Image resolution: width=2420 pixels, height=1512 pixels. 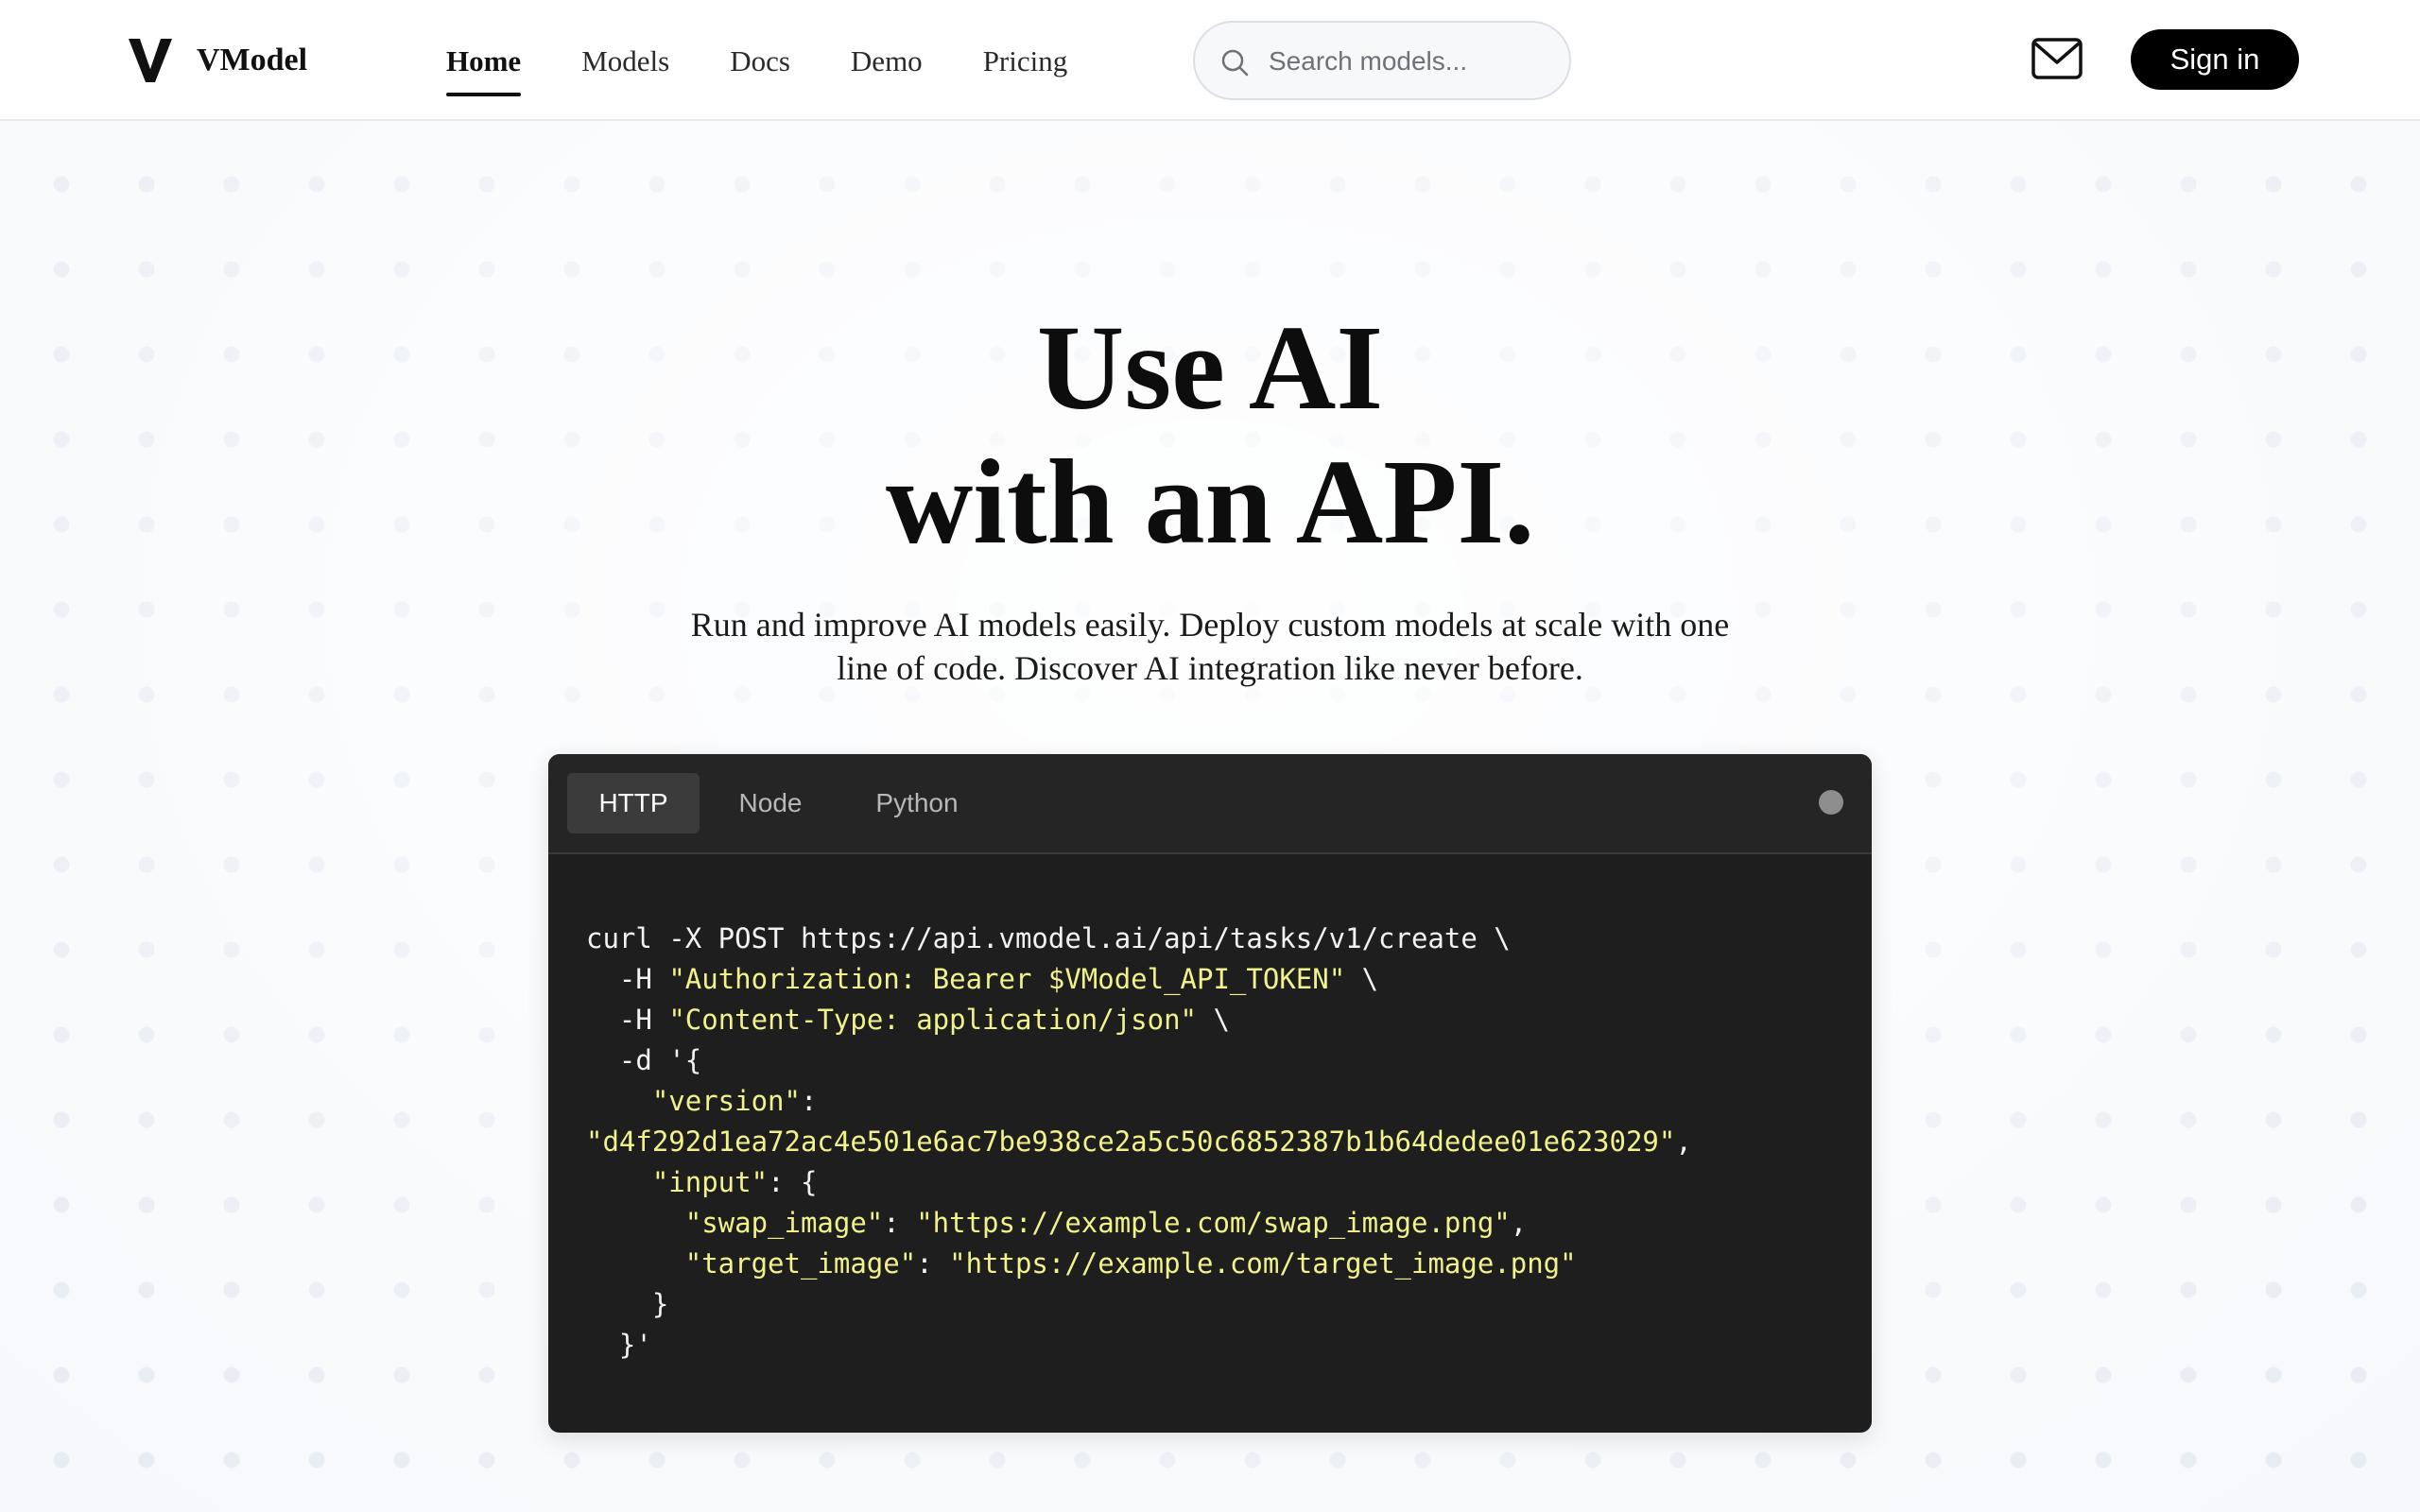 What do you see at coordinates (252, 60) in the screenshot?
I see `brand-name: VModel` at bounding box center [252, 60].